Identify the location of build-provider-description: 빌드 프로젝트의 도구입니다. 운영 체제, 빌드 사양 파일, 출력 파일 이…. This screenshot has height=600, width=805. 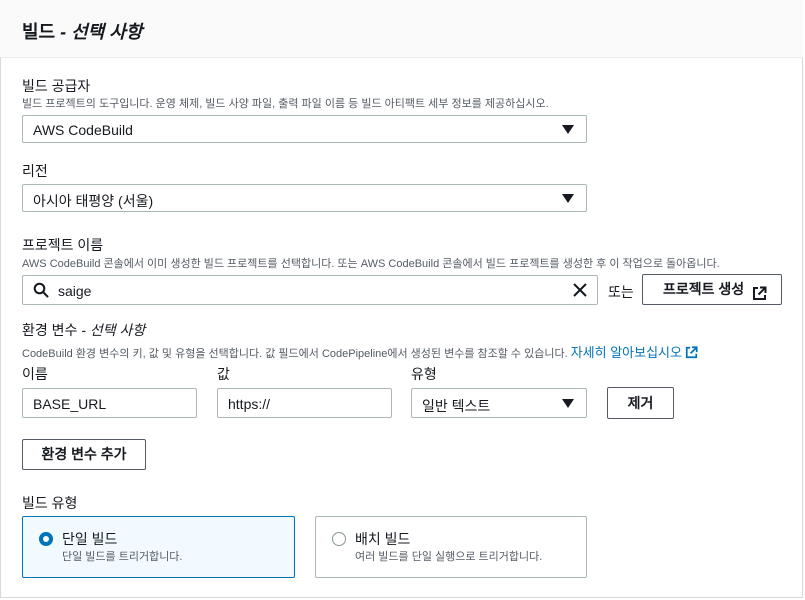
(285, 104).